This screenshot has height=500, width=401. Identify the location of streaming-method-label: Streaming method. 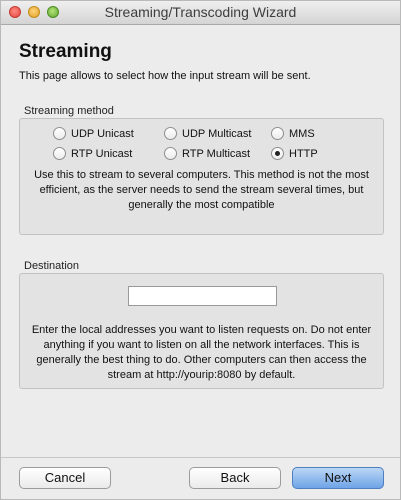
(69, 111).